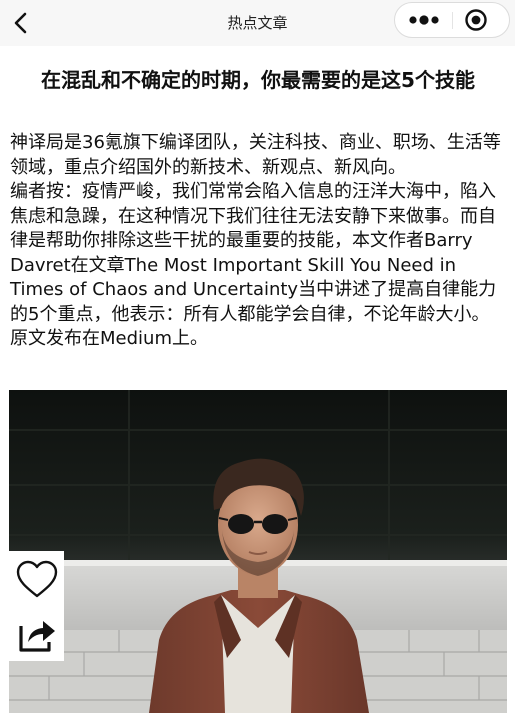 The image size is (515, 713). I want to click on close-button, so click(476, 20).